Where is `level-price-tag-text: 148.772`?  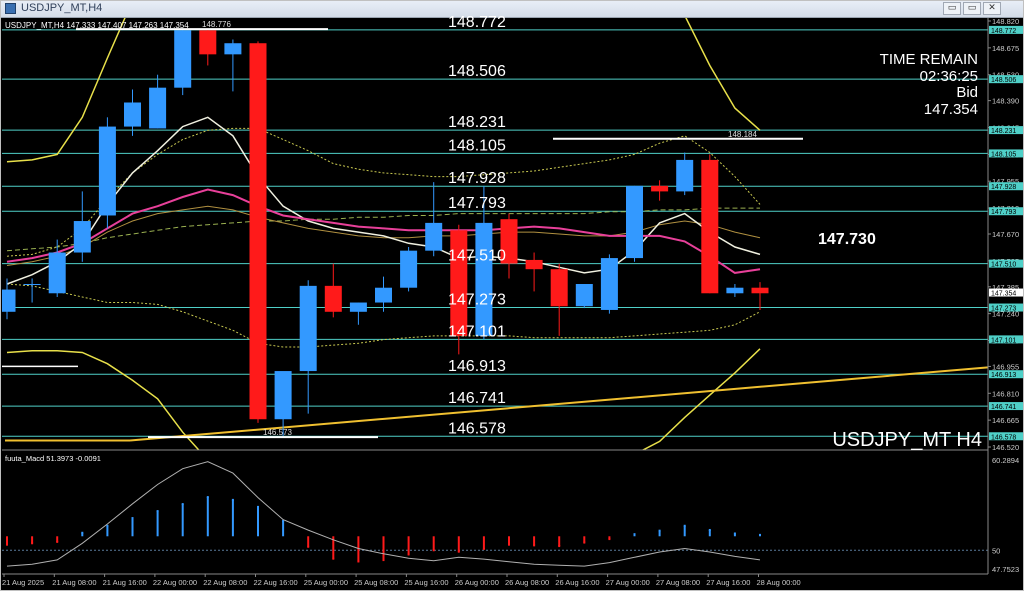
level-price-tag-text: 148.772 is located at coordinates (1003, 31).